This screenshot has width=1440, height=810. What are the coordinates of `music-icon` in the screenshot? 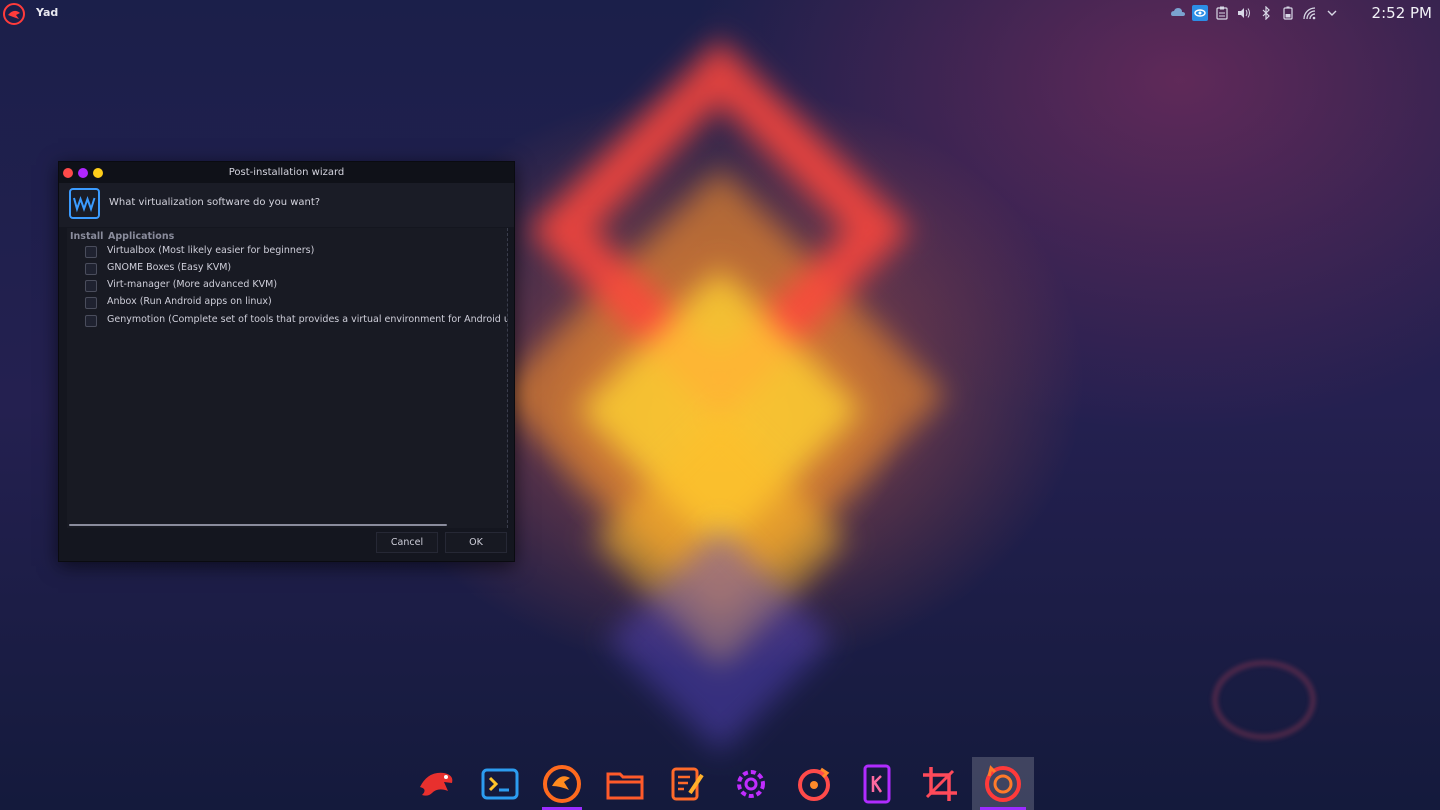 It's located at (814, 784).